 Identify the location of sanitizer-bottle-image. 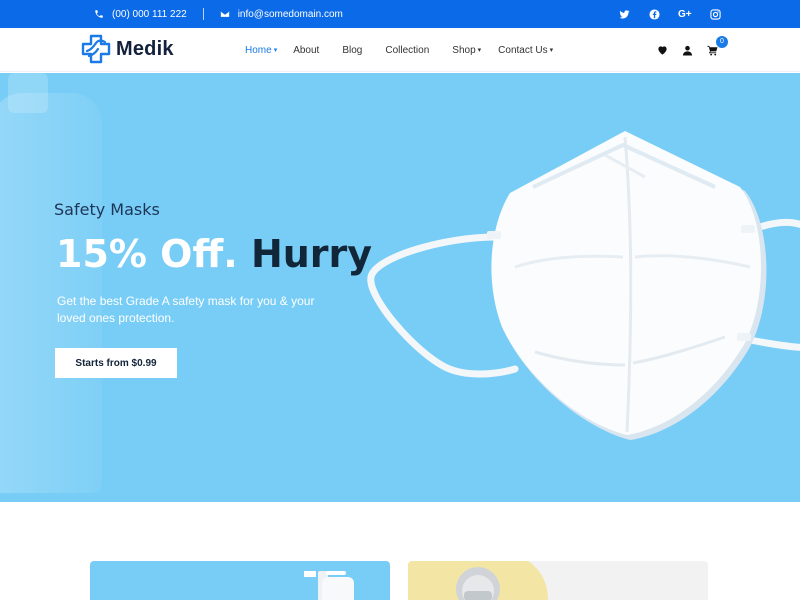
(329, 585).